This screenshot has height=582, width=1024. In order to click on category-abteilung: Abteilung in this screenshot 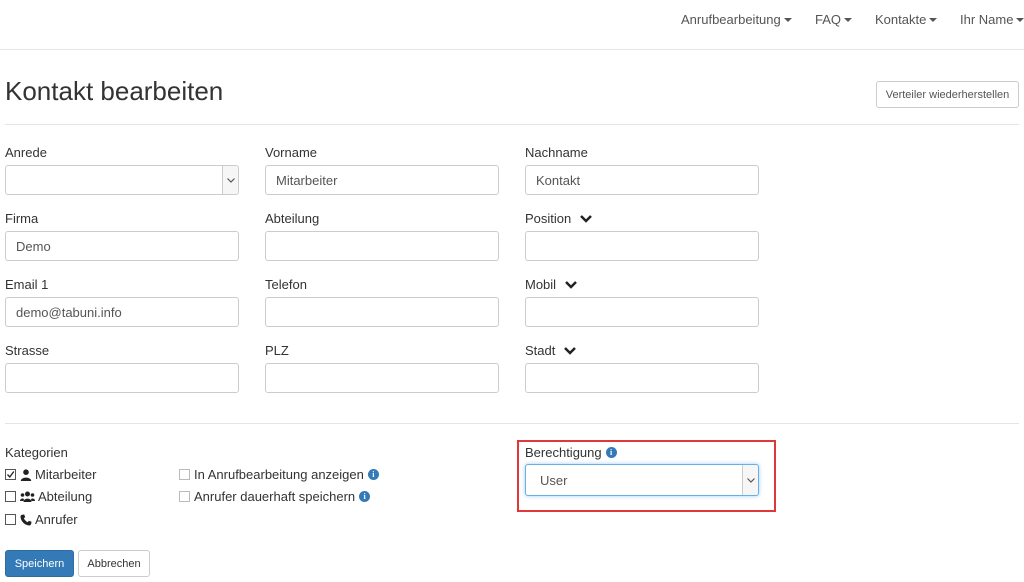, I will do `click(48, 496)`.